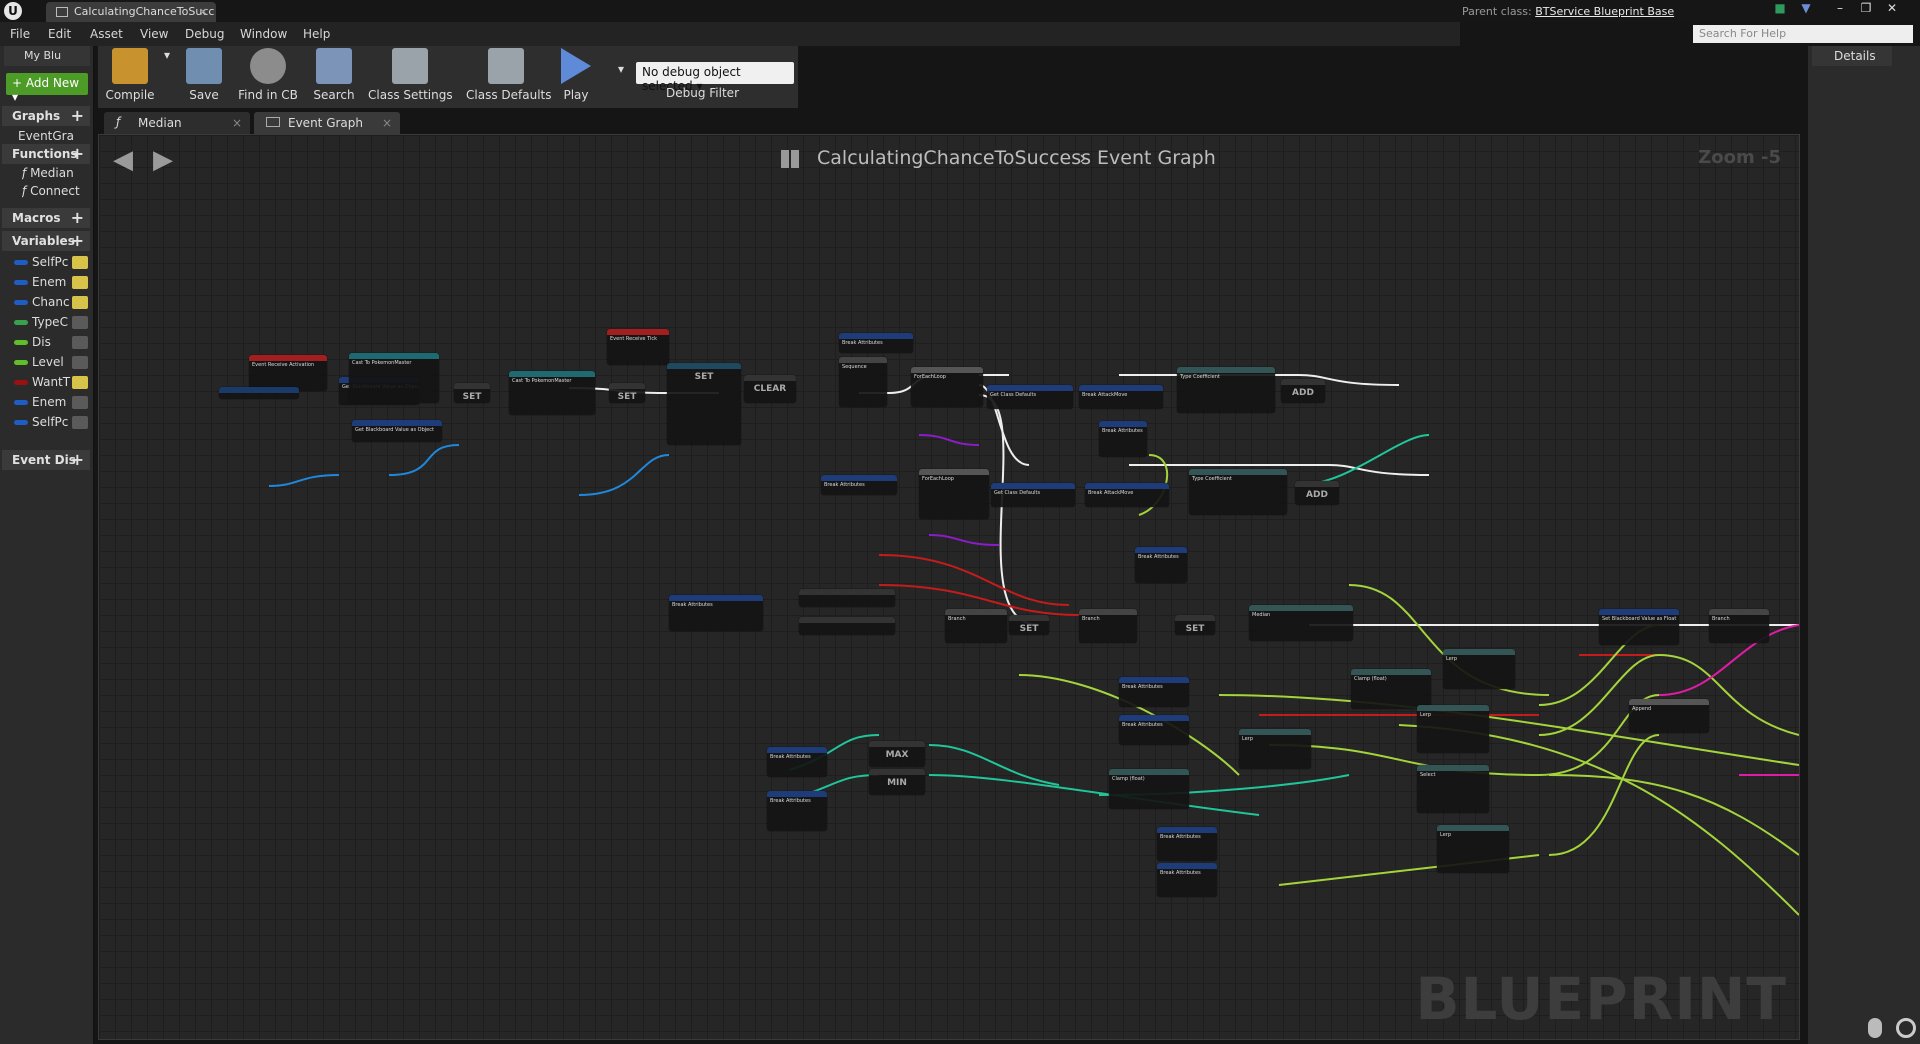 Image resolution: width=1920 pixels, height=1044 pixels. Describe the element at coordinates (57, 191) in the screenshot. I see `function-item-connect: ƒ Connect` at that location.